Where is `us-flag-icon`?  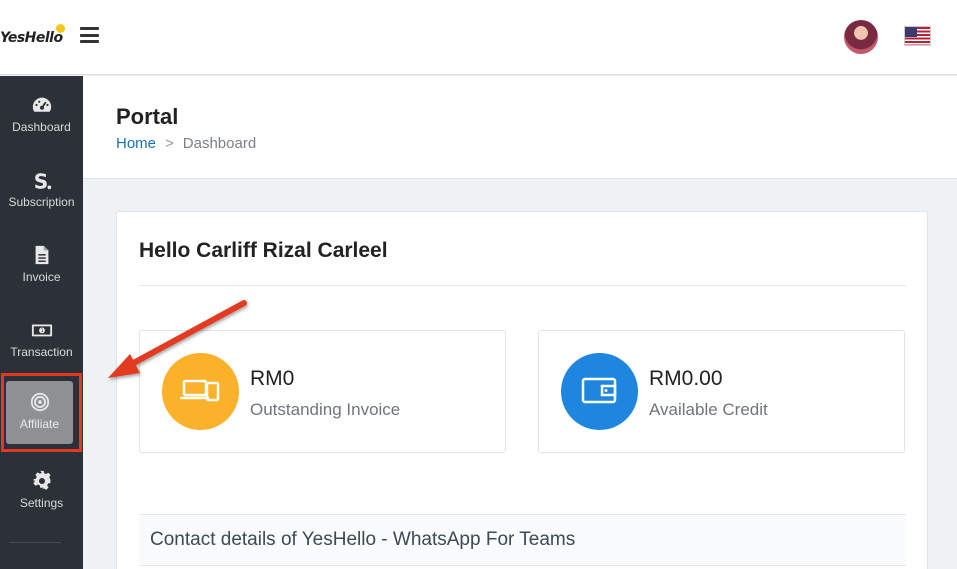
us-flag-icon is located at coordinates (917, 36).